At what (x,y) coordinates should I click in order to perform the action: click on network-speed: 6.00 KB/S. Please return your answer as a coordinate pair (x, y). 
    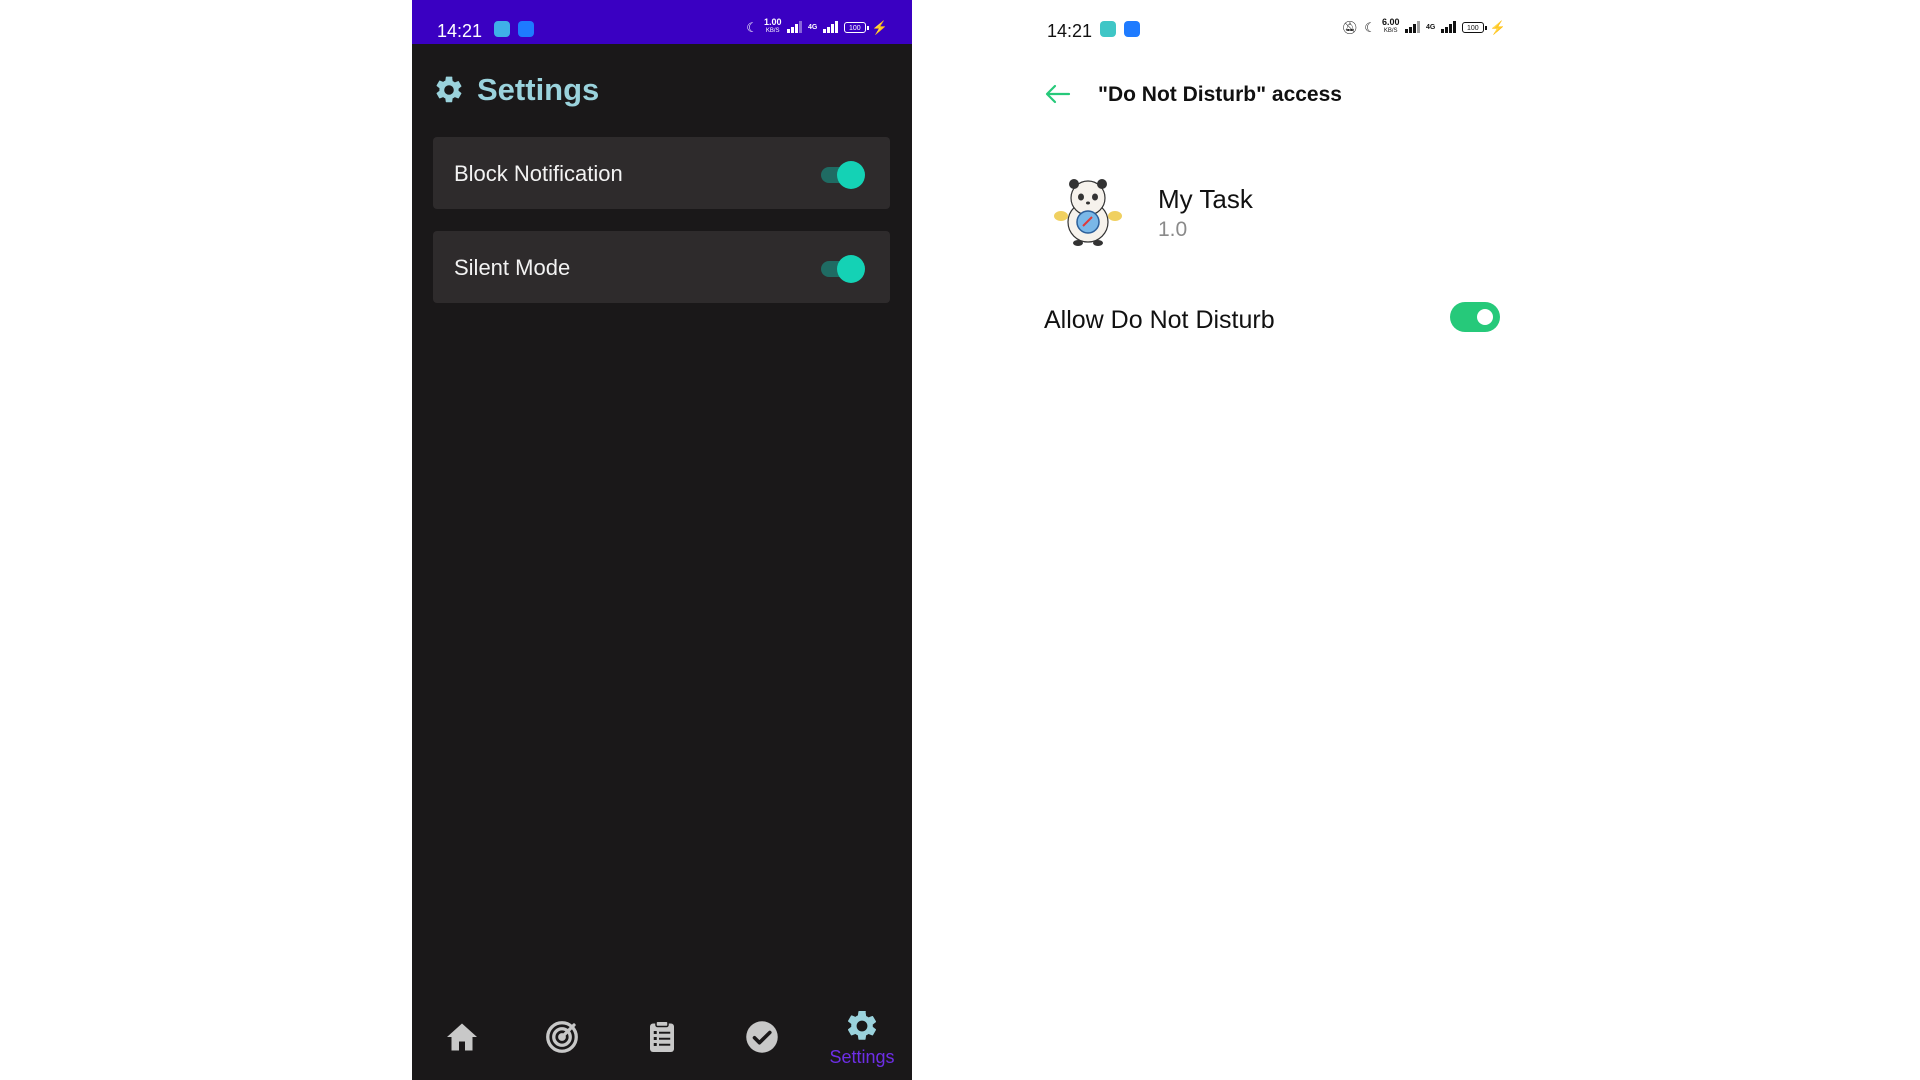
    Looking at the image, I should click on (1390, 26).